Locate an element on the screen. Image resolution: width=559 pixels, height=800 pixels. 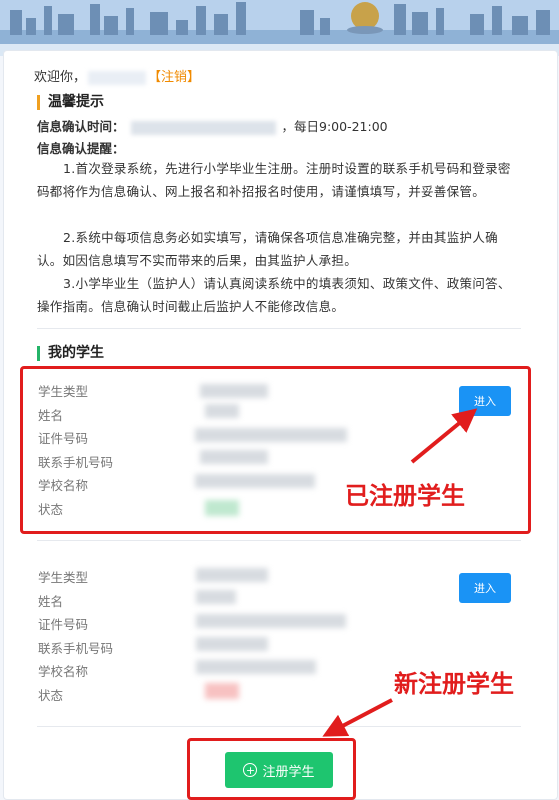
student-2-name-redacted is located at coordinates (216, 597).